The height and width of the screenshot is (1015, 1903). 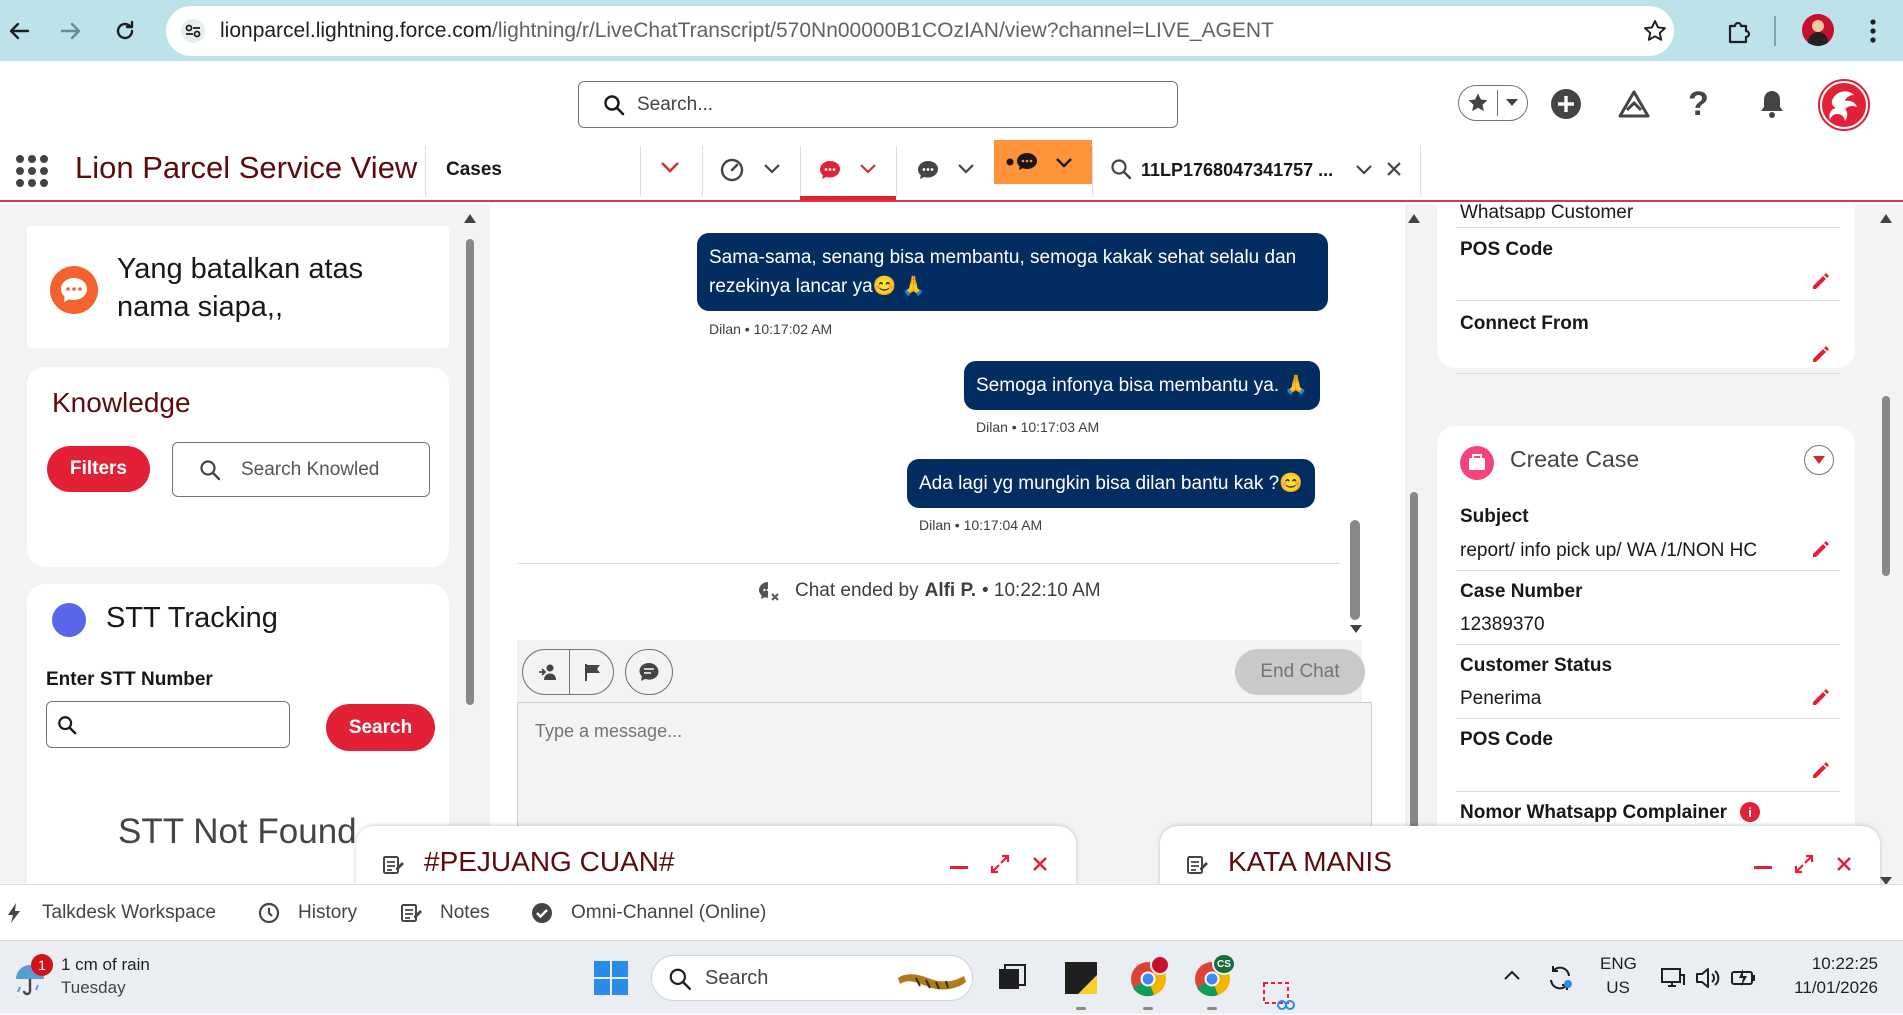 I want to click on site-info-icon, so click(x=193, y=31).